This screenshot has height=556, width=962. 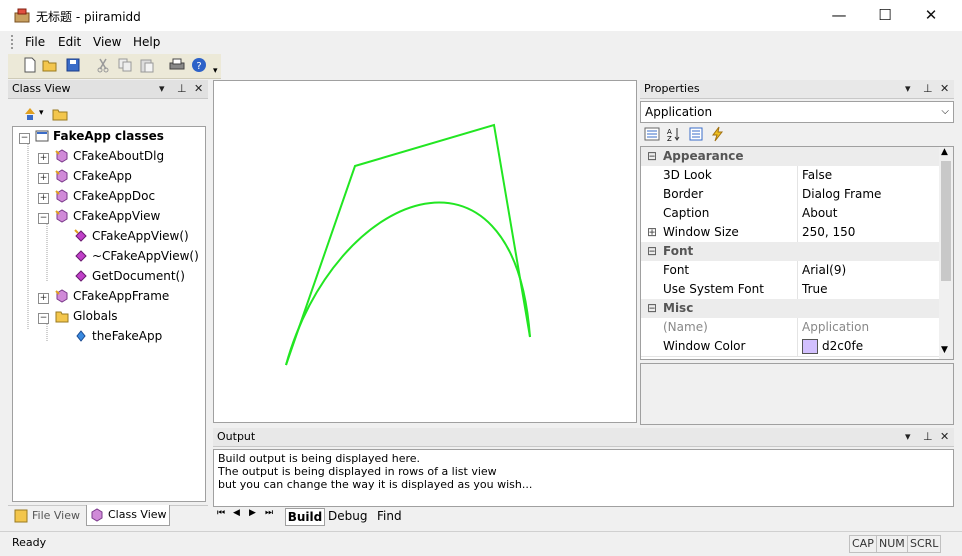 What do you see at coordinates (790, 347) in the screenshot?
I see `prop-row-window-color: Window Color d2c0fe` at bounding box center [790, 347].